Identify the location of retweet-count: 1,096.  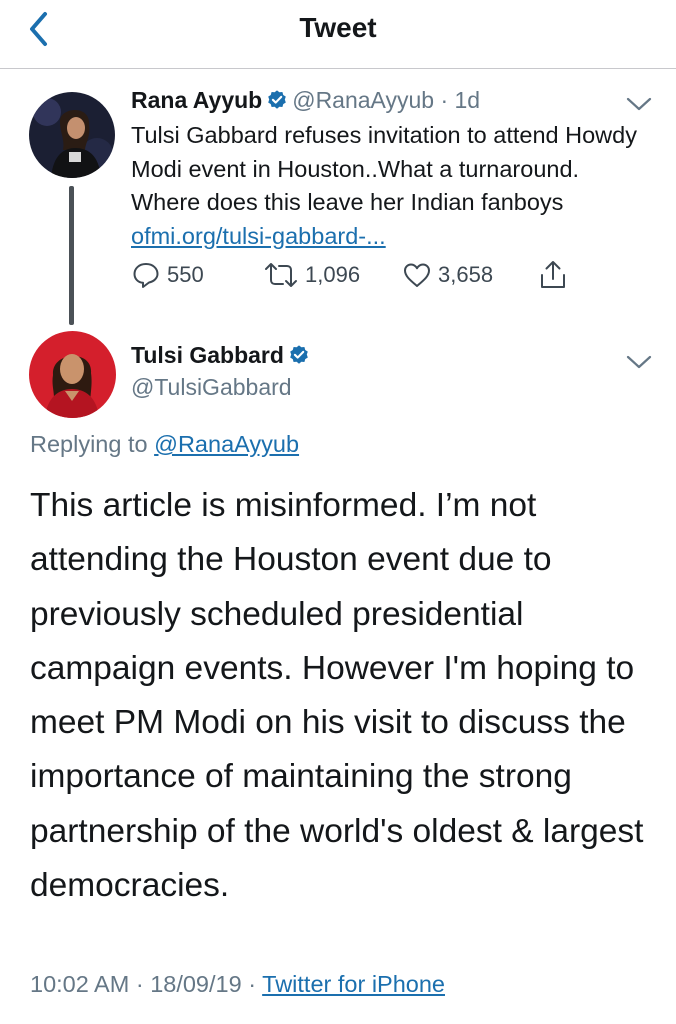
(333, 274).